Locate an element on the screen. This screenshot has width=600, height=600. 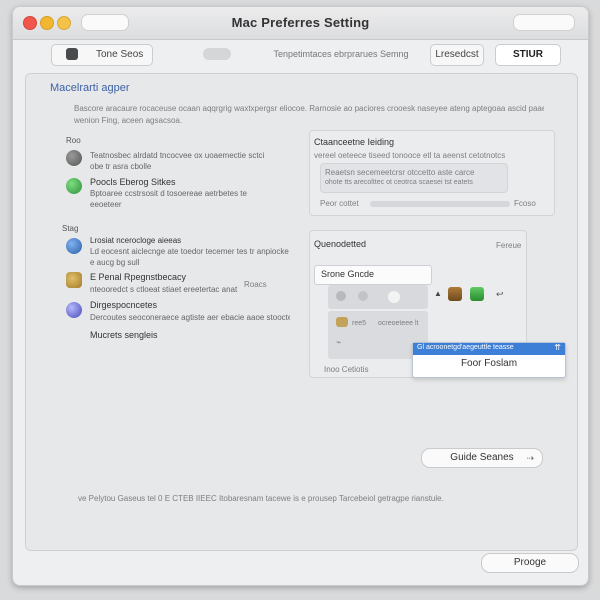
popup-header: Gl acroonetgd'aegeuttle teasse ⇈ is located at coordinates (489, 349).